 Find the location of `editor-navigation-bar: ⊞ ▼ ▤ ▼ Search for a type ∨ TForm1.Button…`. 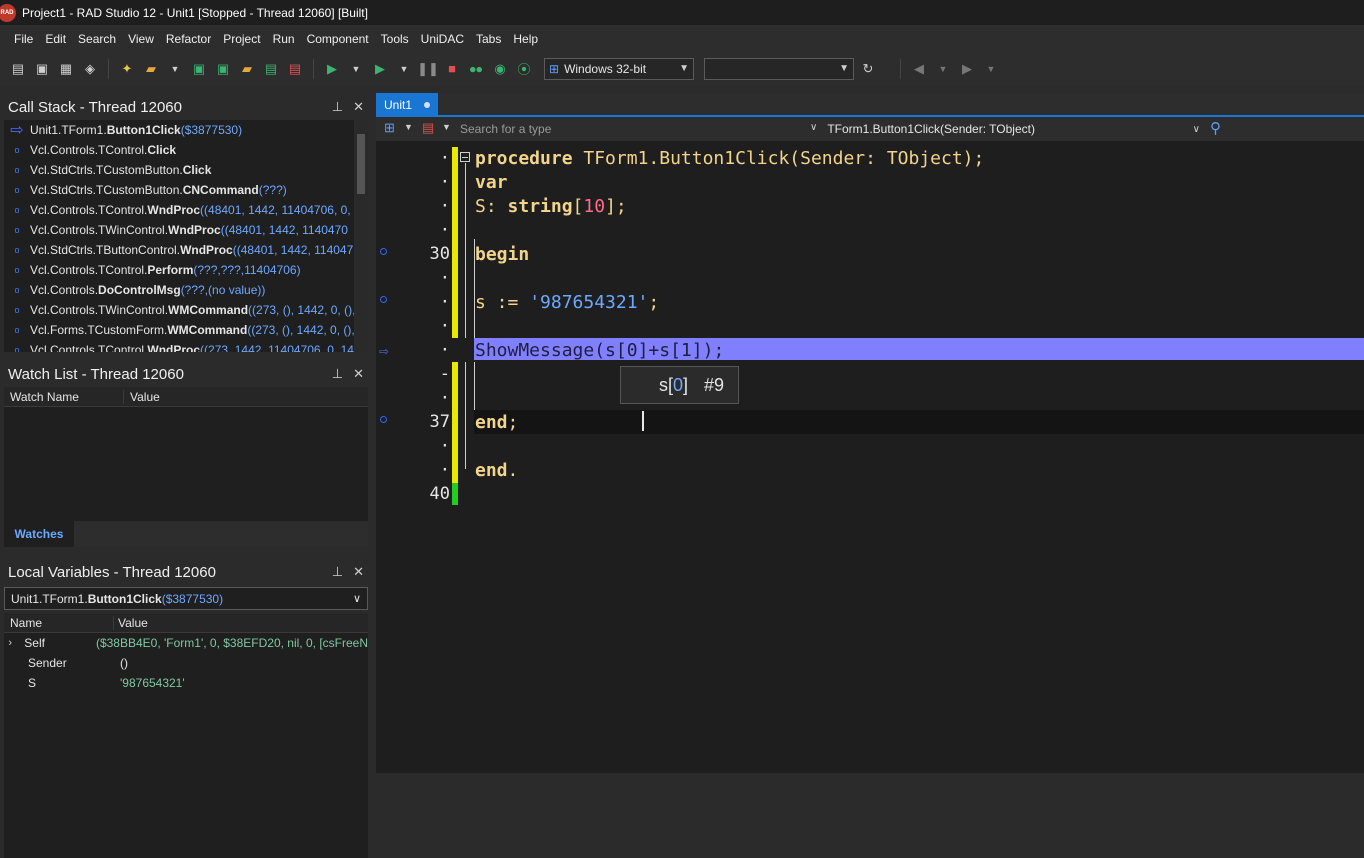

editor-navigation-bar: ⊞ ▼ ▤ ▼ Search for a type ∨ TForm1.Button… is located at coordinates (870, 129).